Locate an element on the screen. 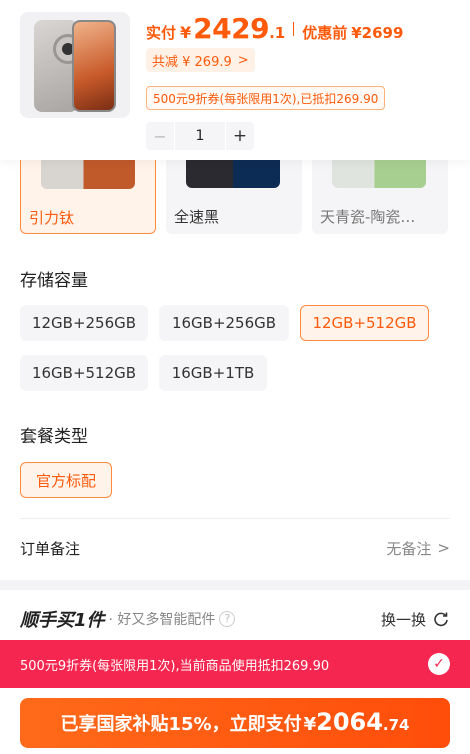  actual-price-decimal: .1 is located at coordinates (277, 33).